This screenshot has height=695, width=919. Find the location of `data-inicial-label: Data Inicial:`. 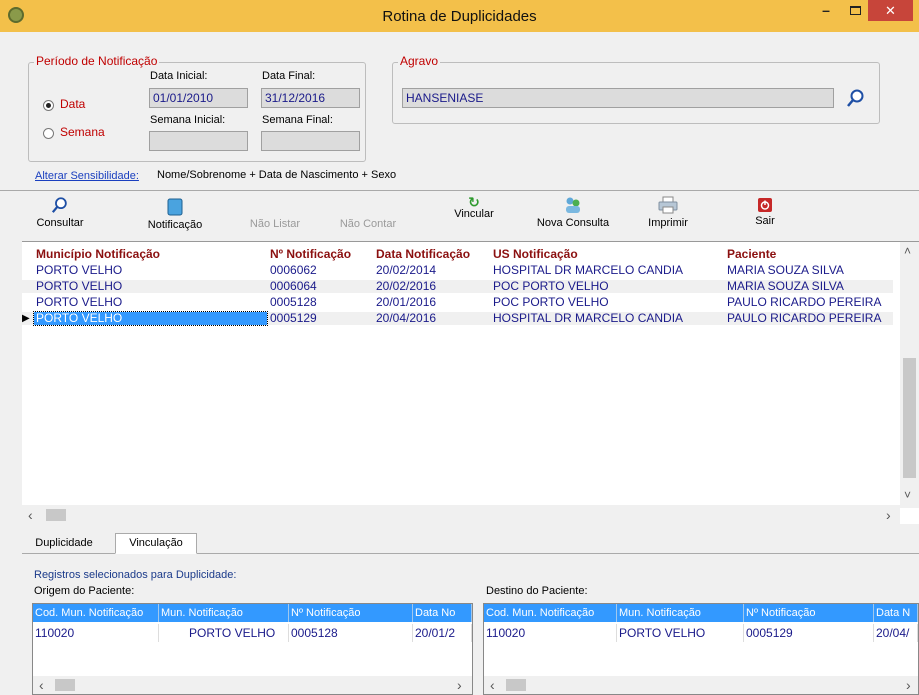

data-inicial-label: Data Inicial: is located at coordinates (179, 76).